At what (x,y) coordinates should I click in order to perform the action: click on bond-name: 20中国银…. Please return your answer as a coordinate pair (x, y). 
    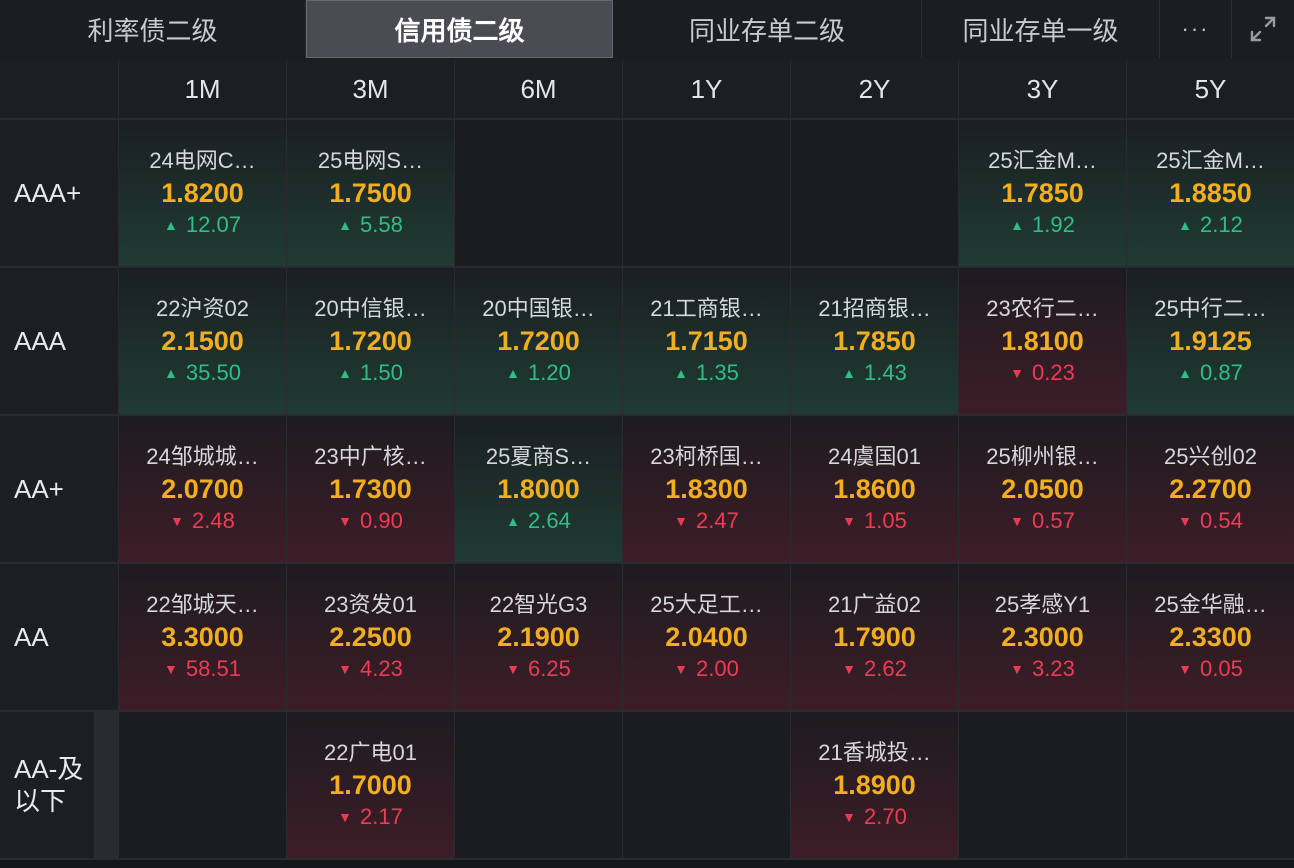
    Looking at the image, I should click on (538, 308).